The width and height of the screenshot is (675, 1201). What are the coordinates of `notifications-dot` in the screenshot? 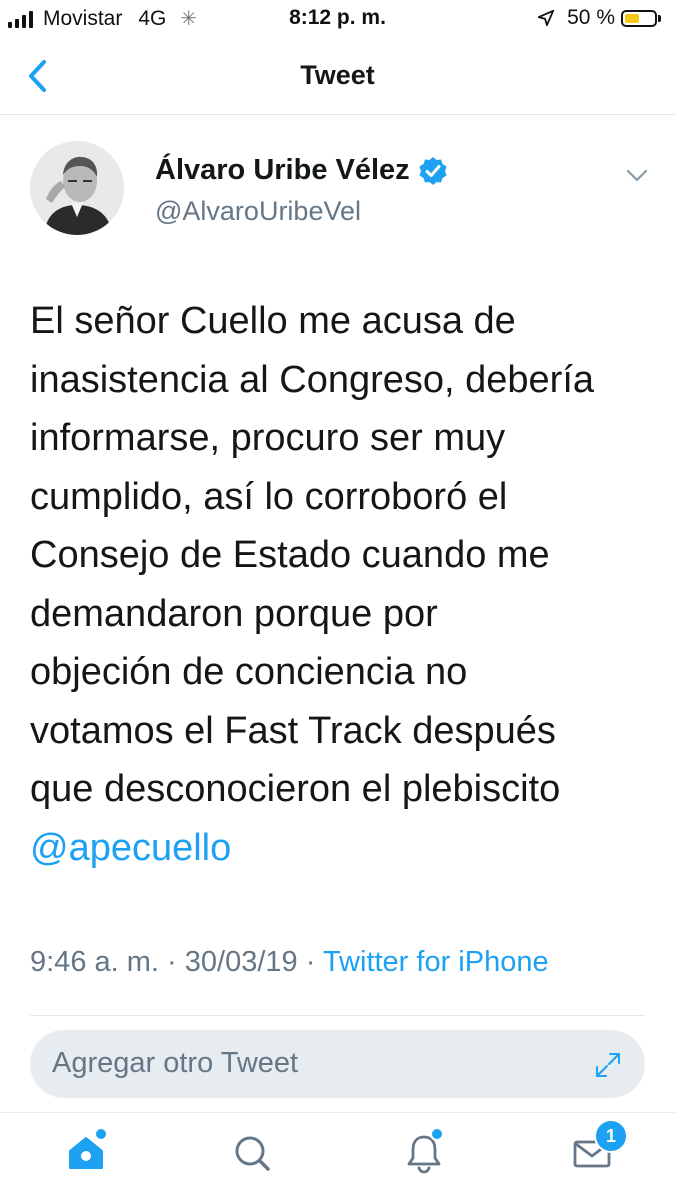 It's located at (437, 1134).